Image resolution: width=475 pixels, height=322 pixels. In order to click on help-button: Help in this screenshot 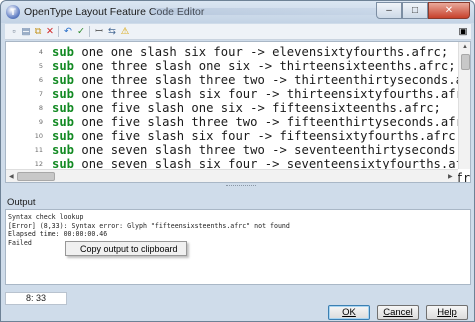, I will do `click(447, 312)`.